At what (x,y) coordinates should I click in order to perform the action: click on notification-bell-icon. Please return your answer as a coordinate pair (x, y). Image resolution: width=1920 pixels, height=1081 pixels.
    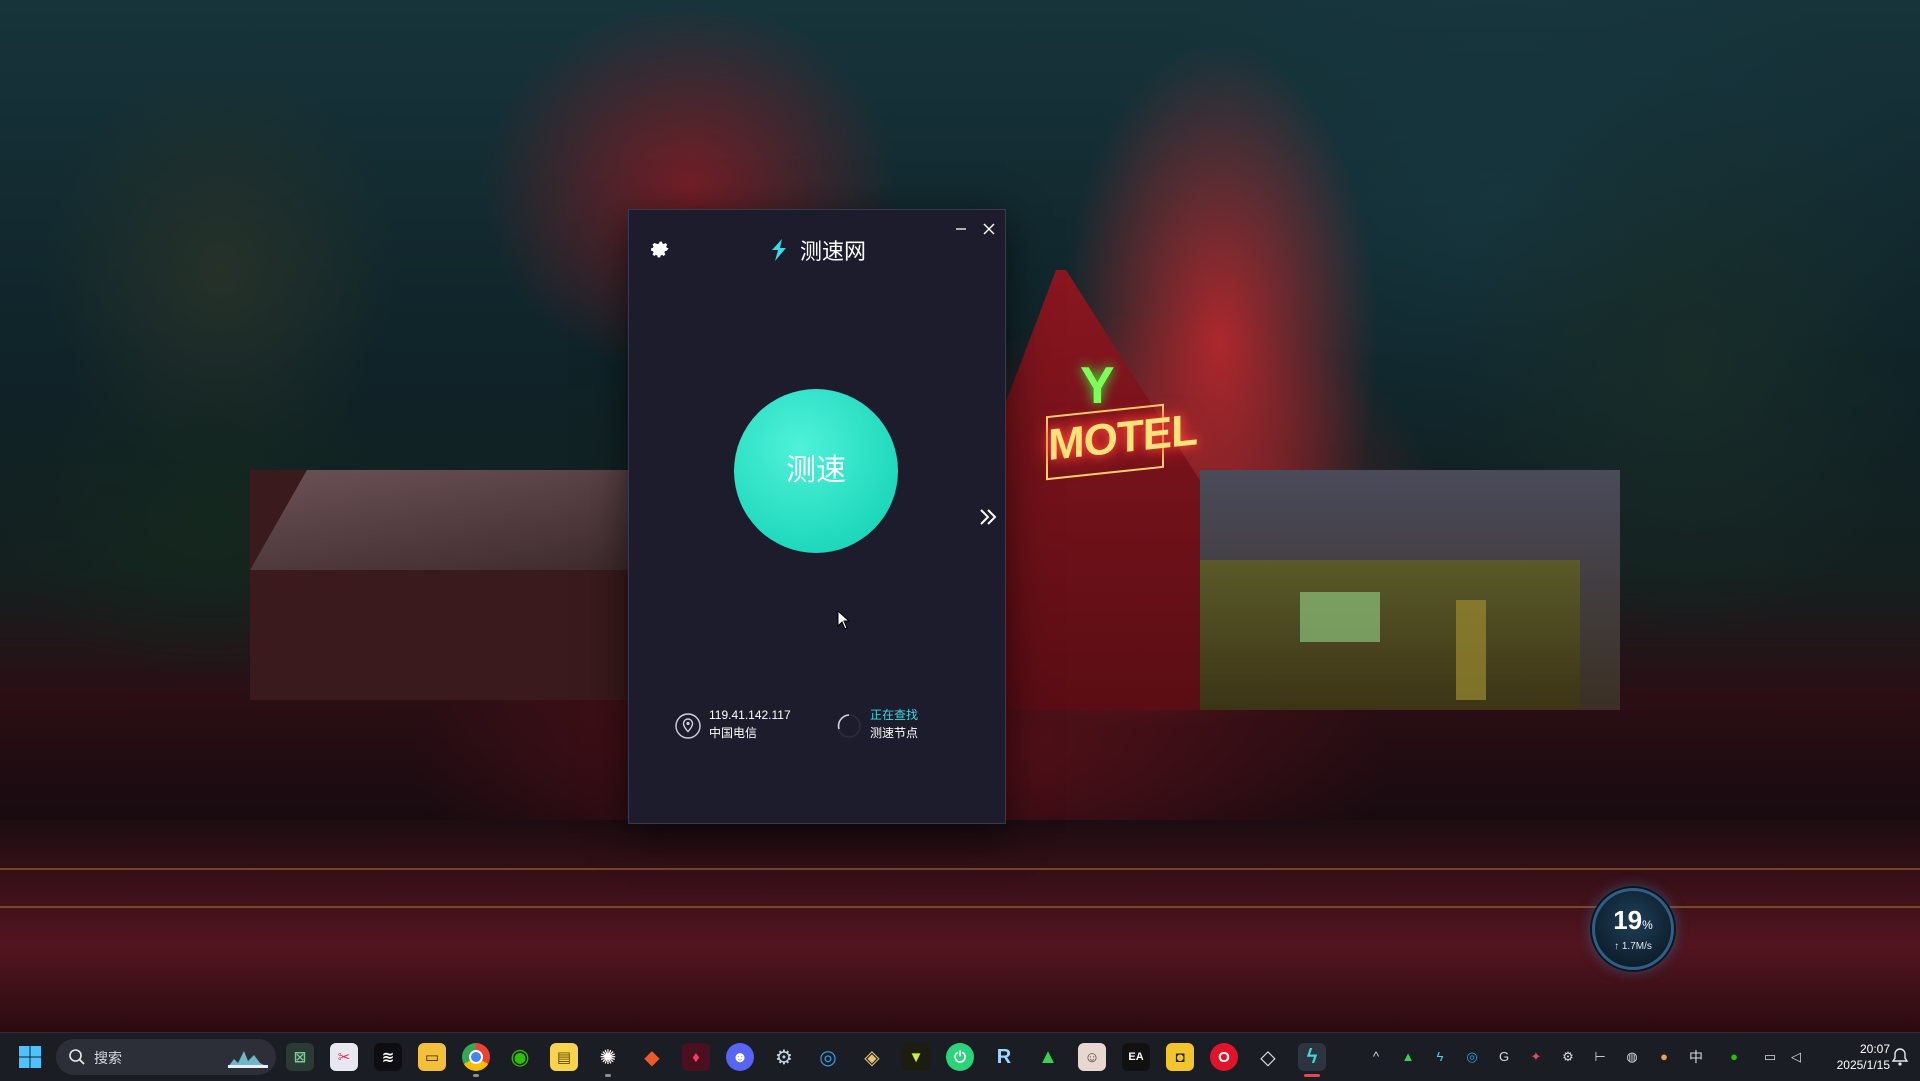
    Looking at the image, I should click on (1900, 1057).